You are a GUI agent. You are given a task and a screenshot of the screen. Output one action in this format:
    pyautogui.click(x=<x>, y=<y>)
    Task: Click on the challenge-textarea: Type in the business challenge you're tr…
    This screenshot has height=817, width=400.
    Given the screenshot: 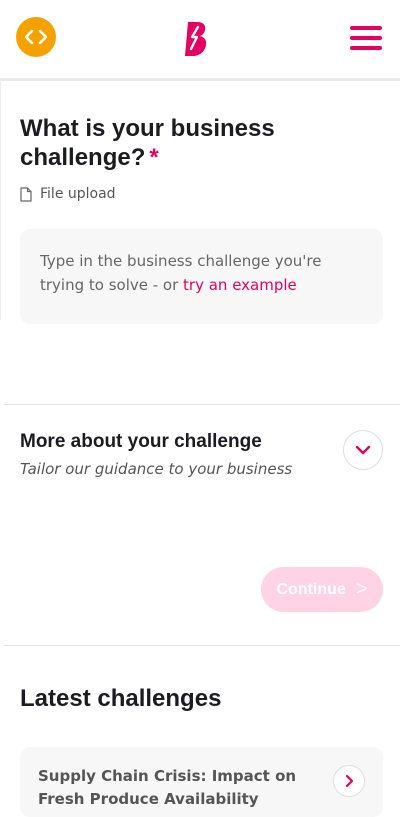 What is the action you would take?
    pyautogui.click(x=201, y=276)
    